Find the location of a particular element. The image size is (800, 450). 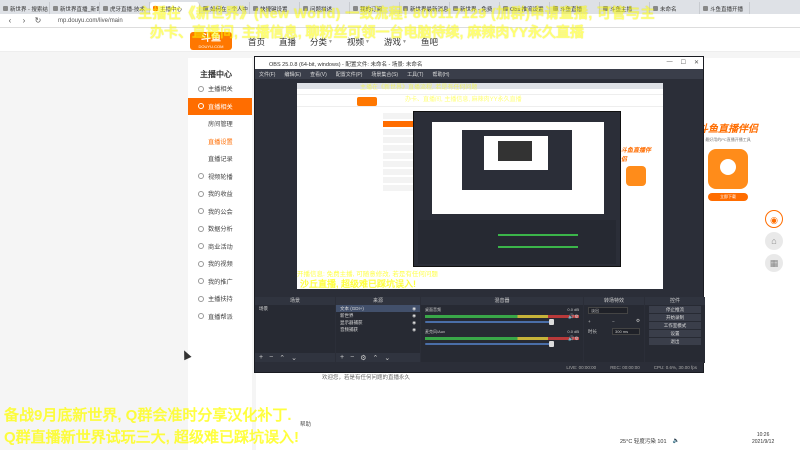

maximize-icon: ☐ is located at coordinates (683, 62).